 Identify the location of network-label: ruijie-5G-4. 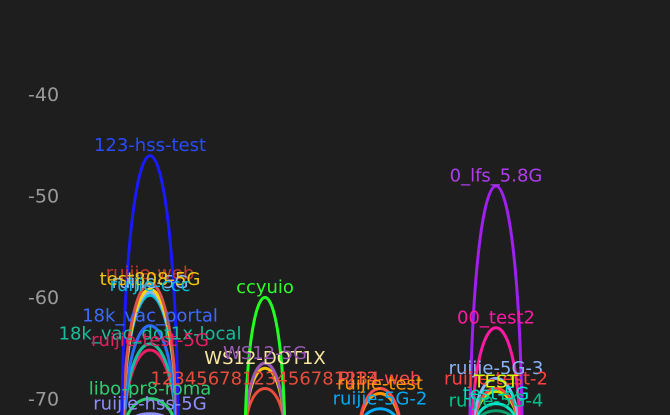
(496, 401).